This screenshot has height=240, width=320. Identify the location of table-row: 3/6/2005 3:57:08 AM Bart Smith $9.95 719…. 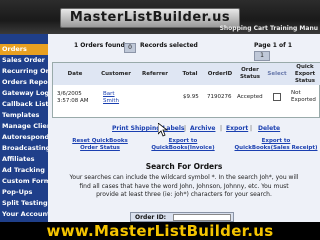
(186, 101).